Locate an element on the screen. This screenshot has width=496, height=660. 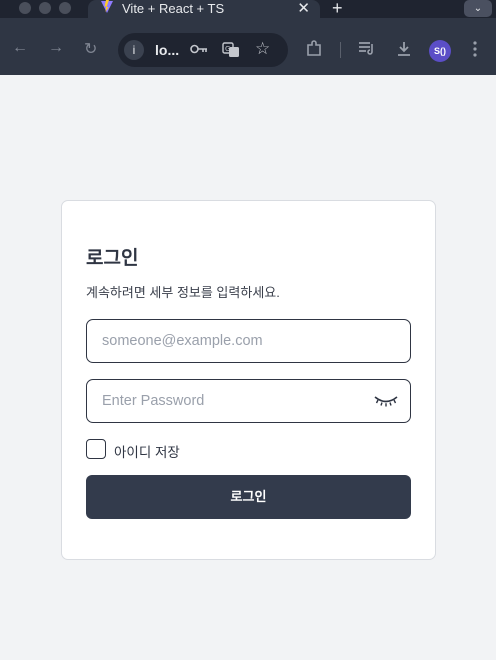
browser-tab-strip: Vite + React + TS ✕ + ⌄ is located at coordinates (248, 10).